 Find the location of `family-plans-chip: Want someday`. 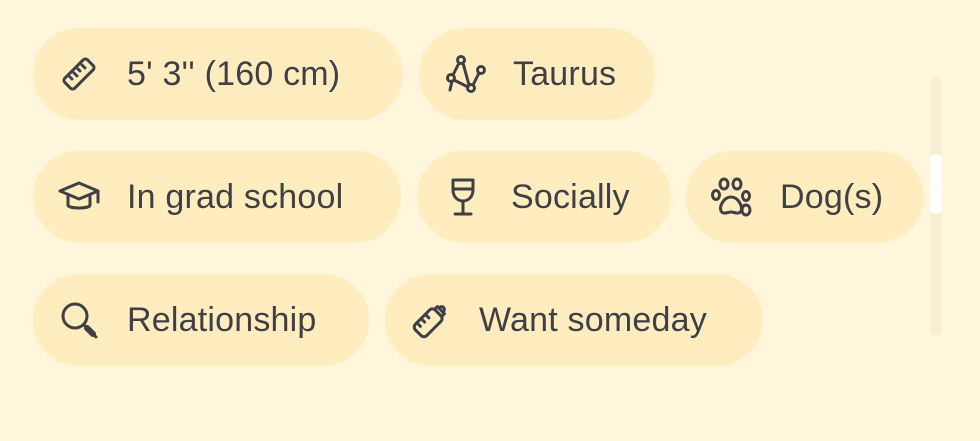

family-plans-chip: Want someday is located at coordinates (574, 320).